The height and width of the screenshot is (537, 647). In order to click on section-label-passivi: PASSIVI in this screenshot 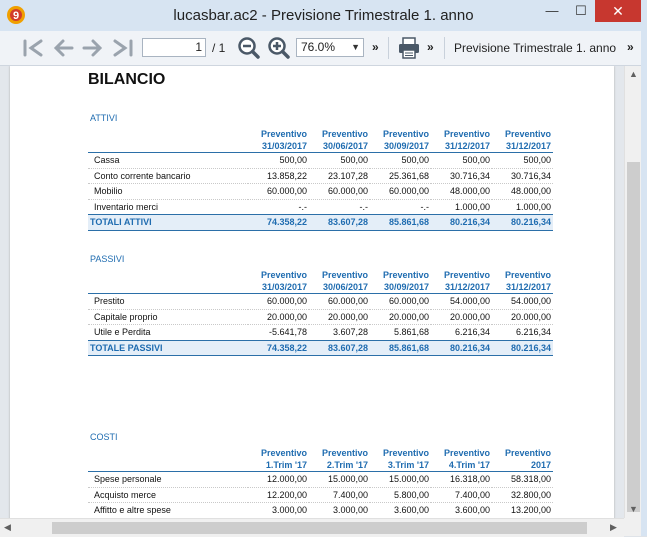, I will do `click(107, 259)`.